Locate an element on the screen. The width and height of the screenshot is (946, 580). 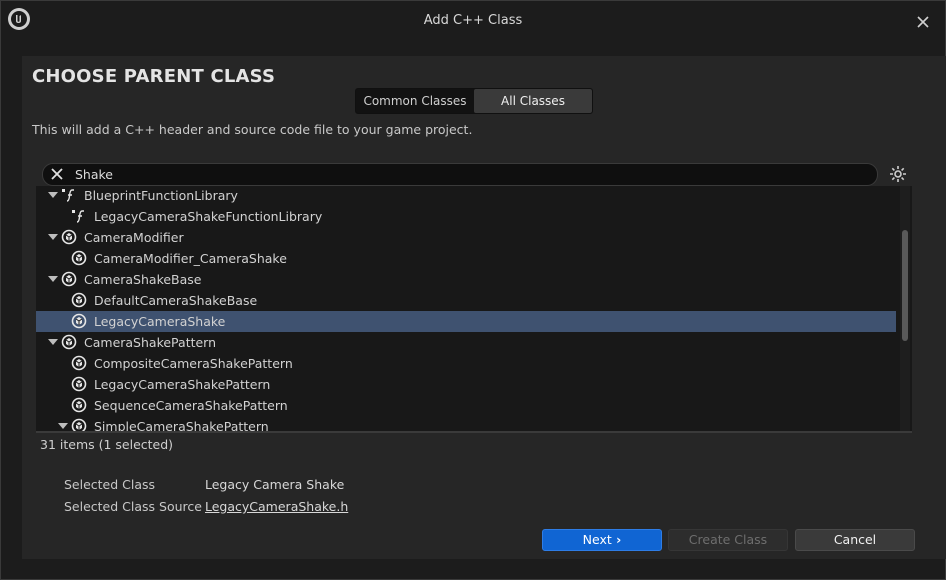
window-title: Add C++ Class is located at coordinates (473, 20).